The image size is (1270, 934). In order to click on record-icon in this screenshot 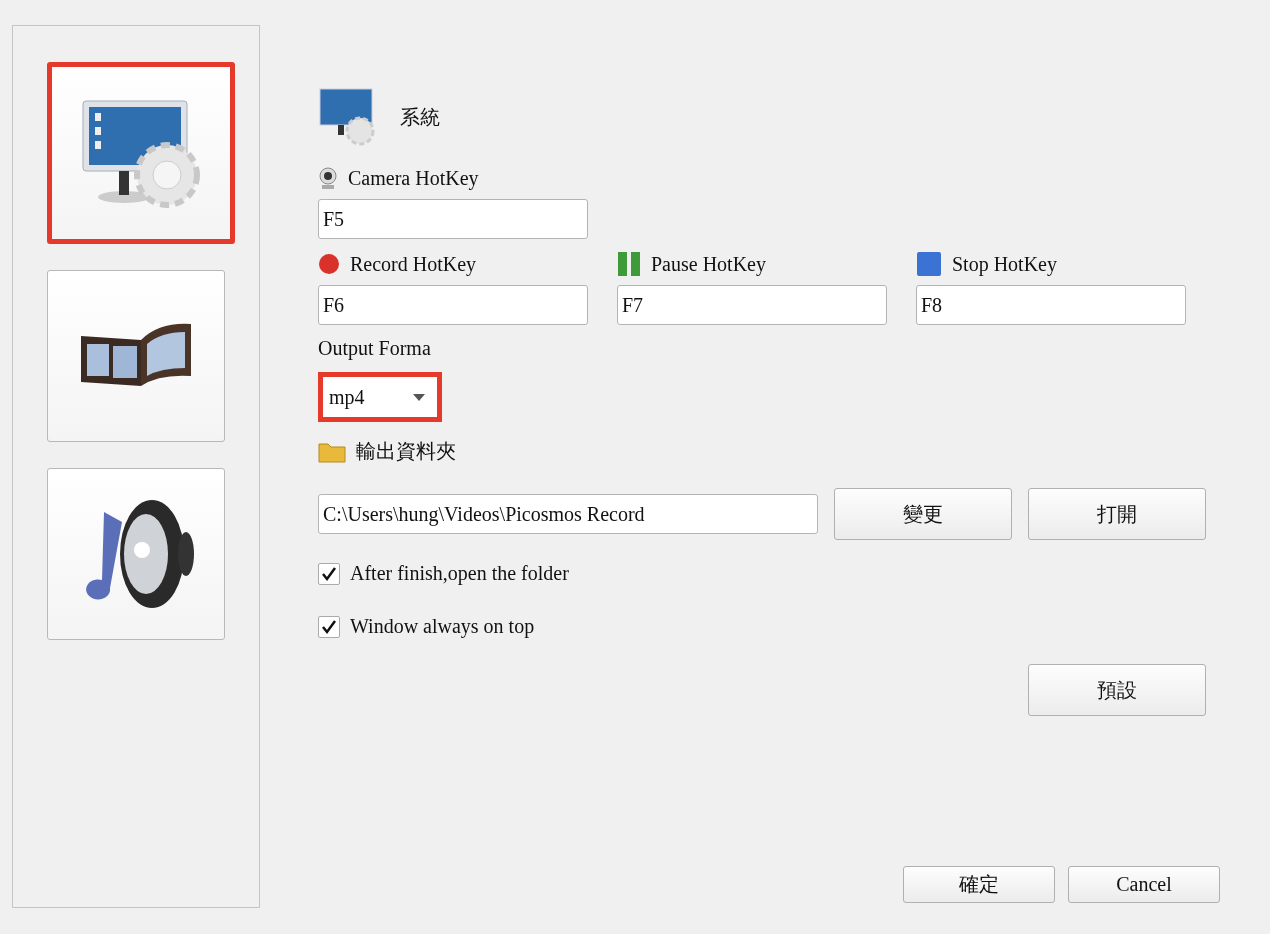, I will do `click(329, 264)`.